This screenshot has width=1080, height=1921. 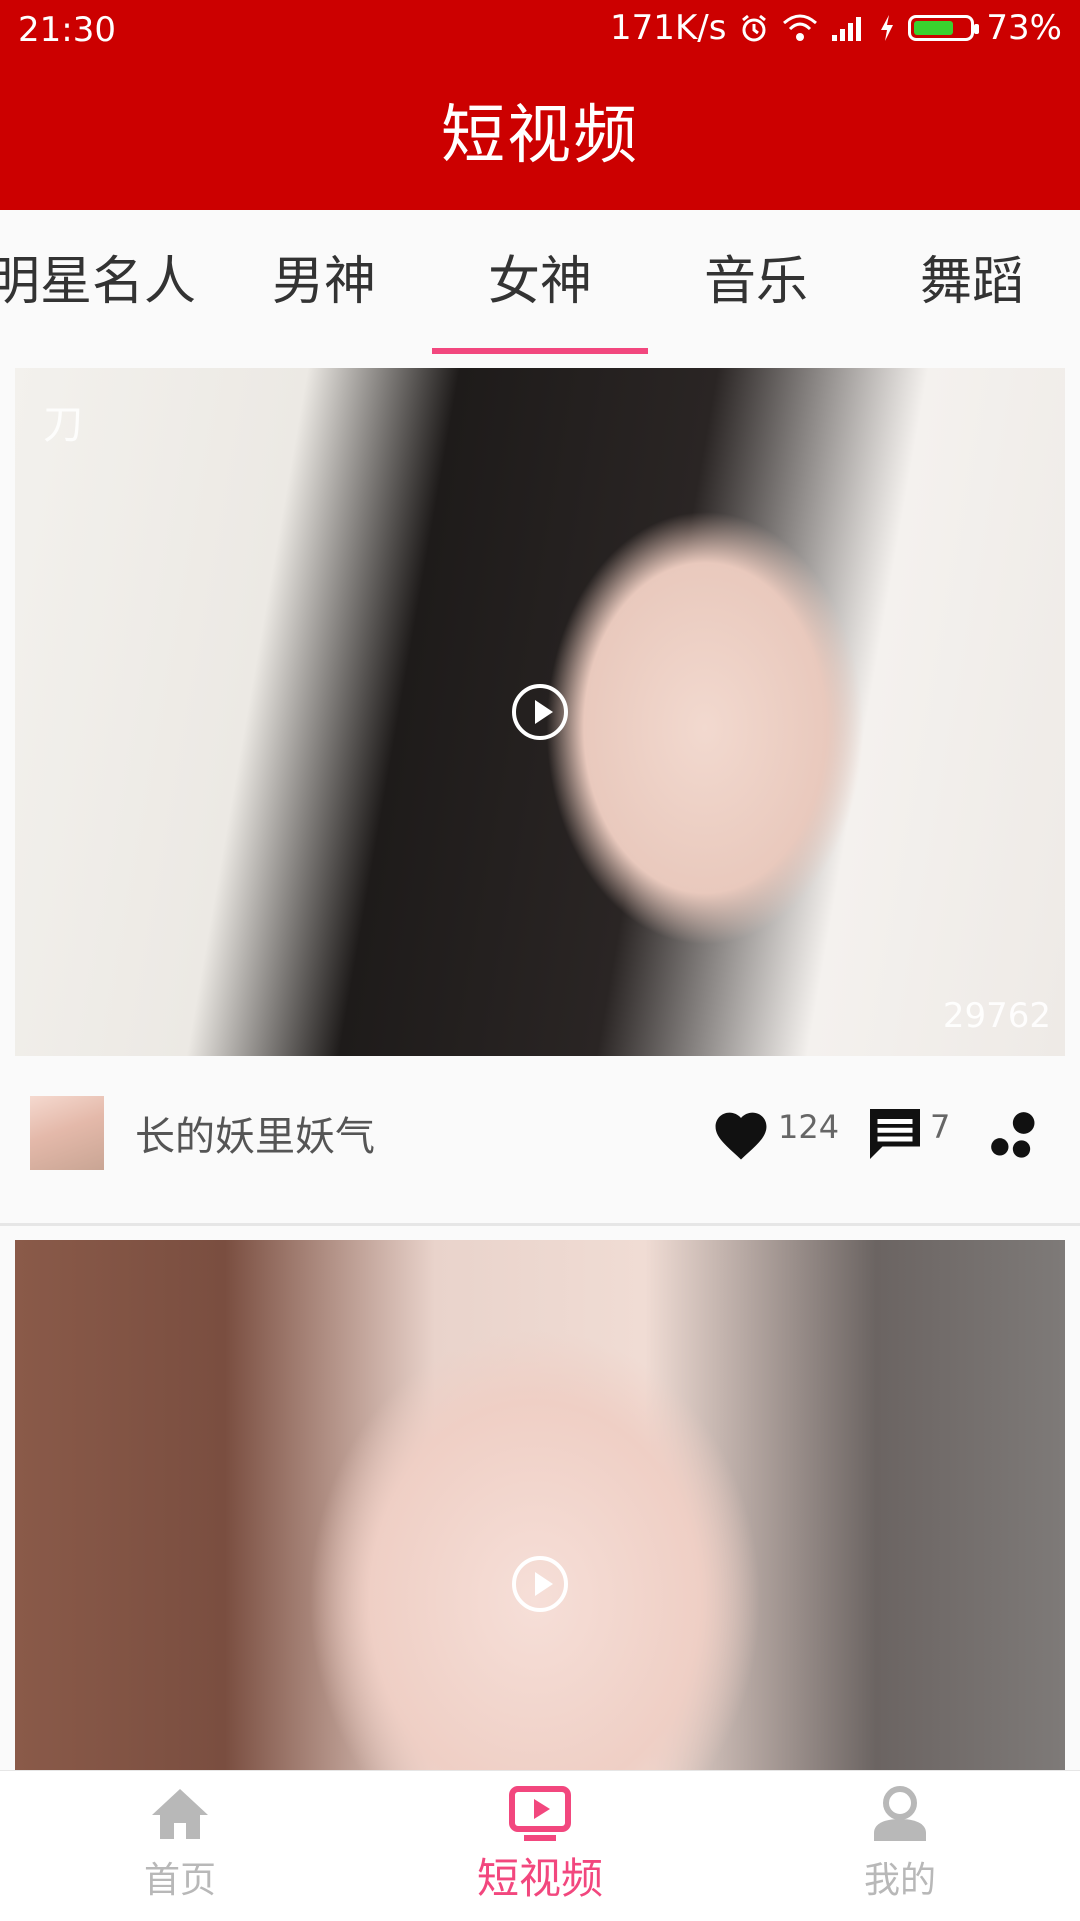 What do you see at coordinates (1024, 28) in the screenshot?
I see `battery-percent: 73%` at bounding box center [1024, 28].